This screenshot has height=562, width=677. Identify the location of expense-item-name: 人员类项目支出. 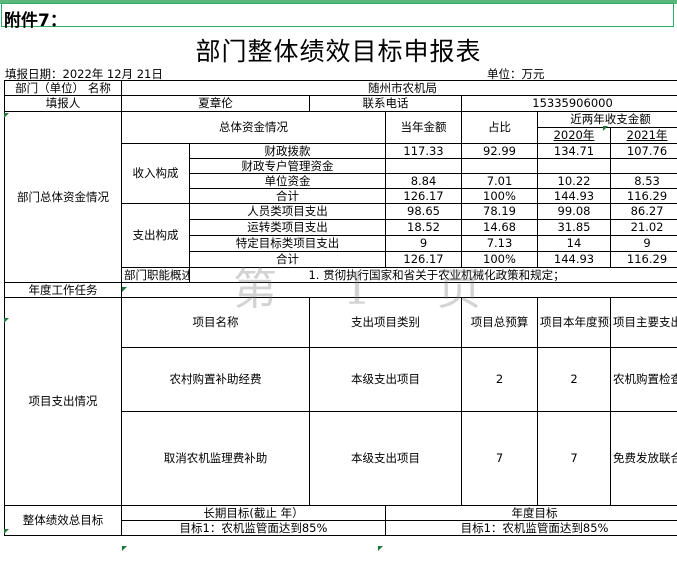
(287, 211).